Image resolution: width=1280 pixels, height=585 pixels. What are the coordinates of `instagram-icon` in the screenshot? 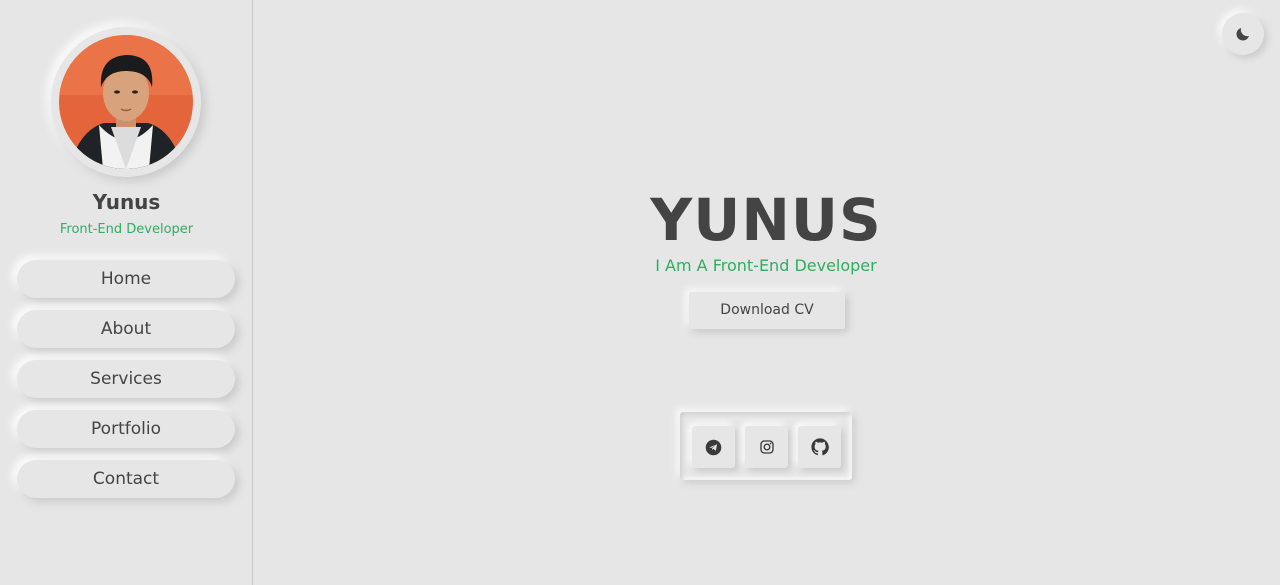 It's located at (766, 447).